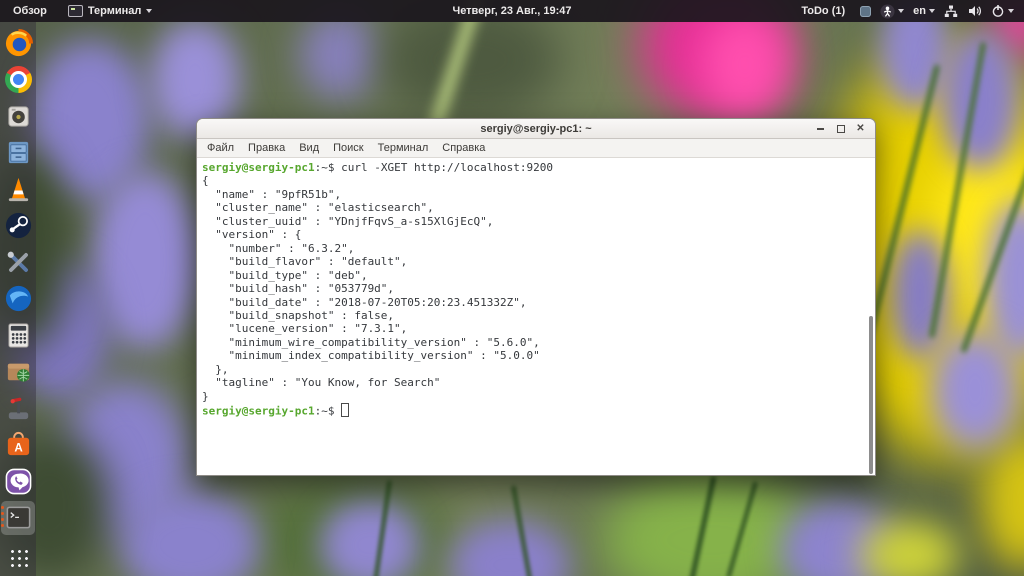 This screenshot has height=576, width=1024. Describe the element at coordinates (220, 148) in the screenshot. I see `menu-item-file: Файл` at that location.